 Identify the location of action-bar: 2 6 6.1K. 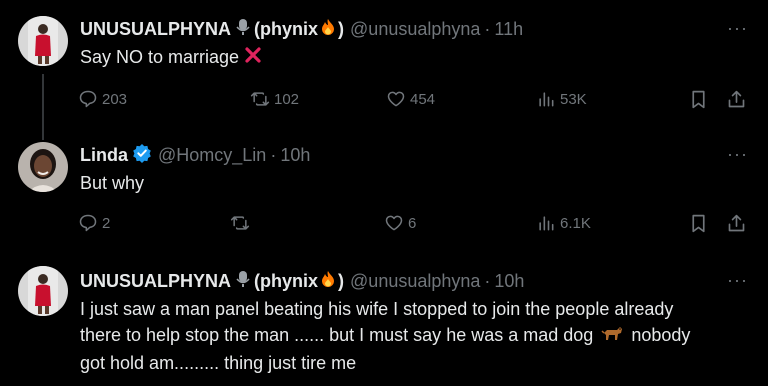
(414, 224).